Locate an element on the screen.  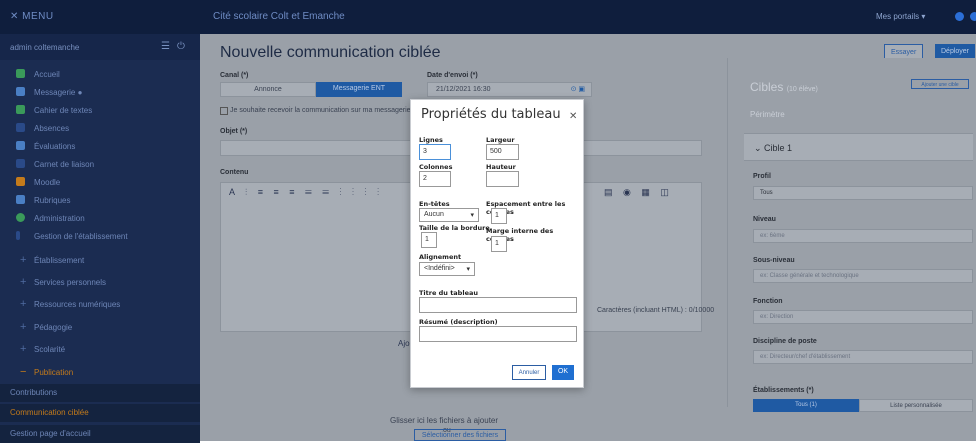
entetes-select: Aucun ▾ is located at coordinates (449, 215).